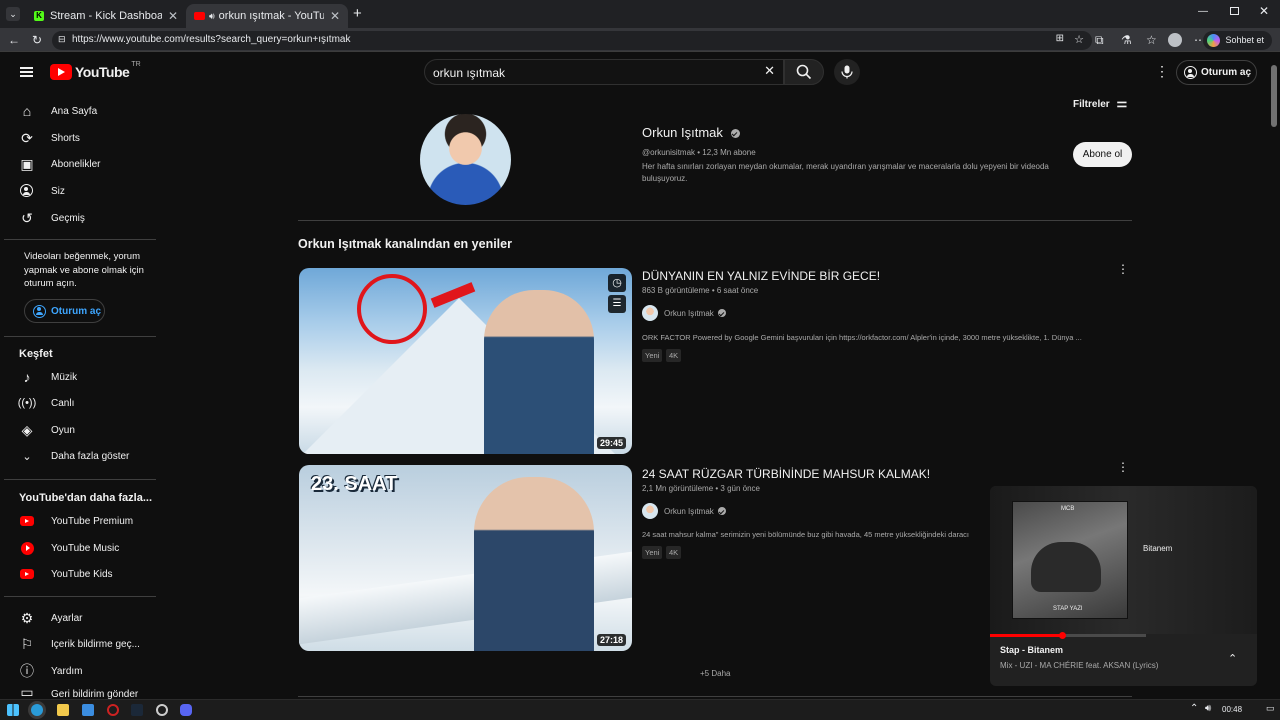 The height and width of the screenshot is (720, 1280). Describe the element at coordinates (27, 643) in the screenshot. I see `flag-icon: ⚐` at that location.